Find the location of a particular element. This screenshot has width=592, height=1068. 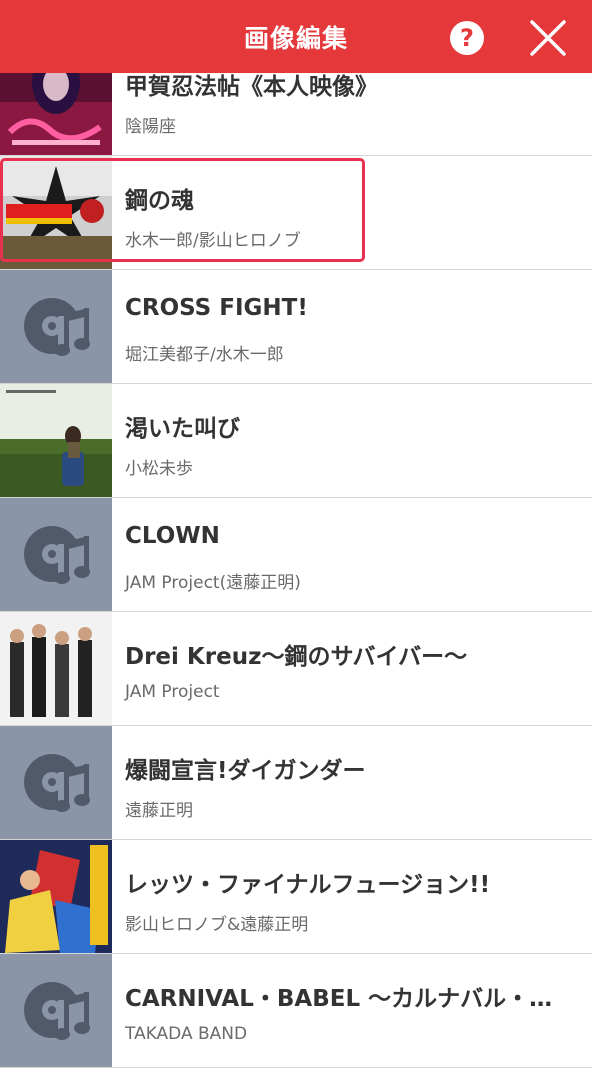

song-artist: 小松未歩 is located at coordinates (159, 469).